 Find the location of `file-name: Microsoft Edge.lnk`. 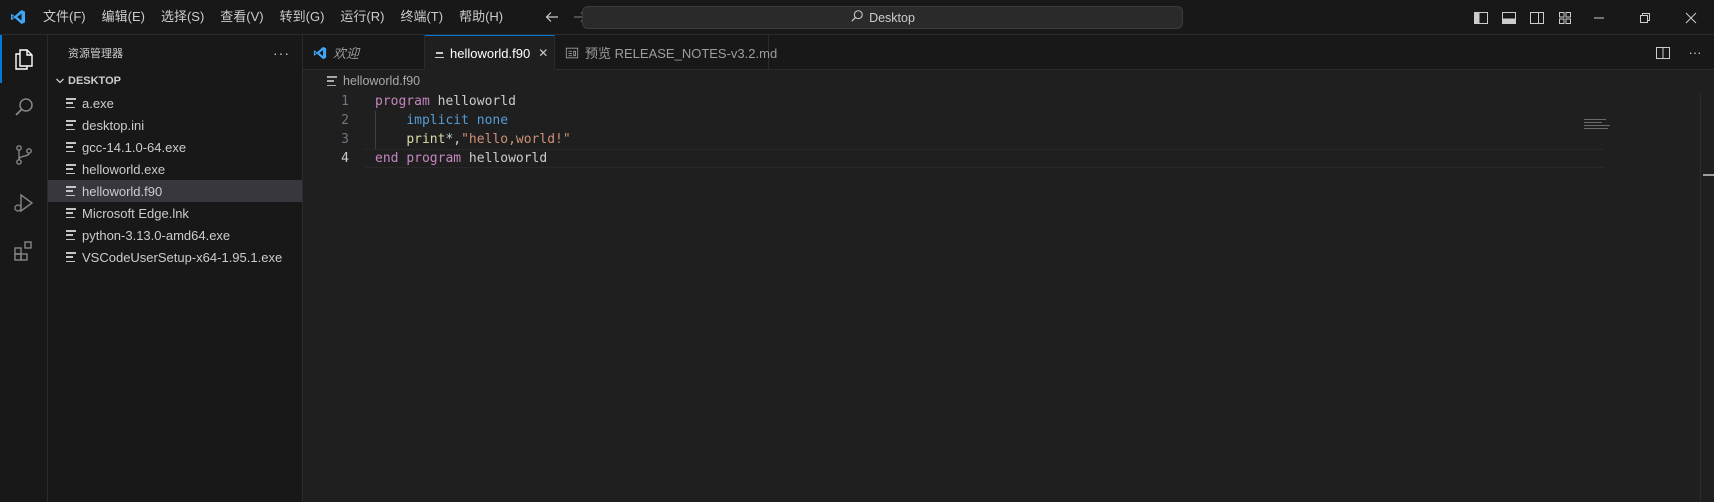

file-name: Microsoft Edge.lnk is located at coordinates (135, 213).